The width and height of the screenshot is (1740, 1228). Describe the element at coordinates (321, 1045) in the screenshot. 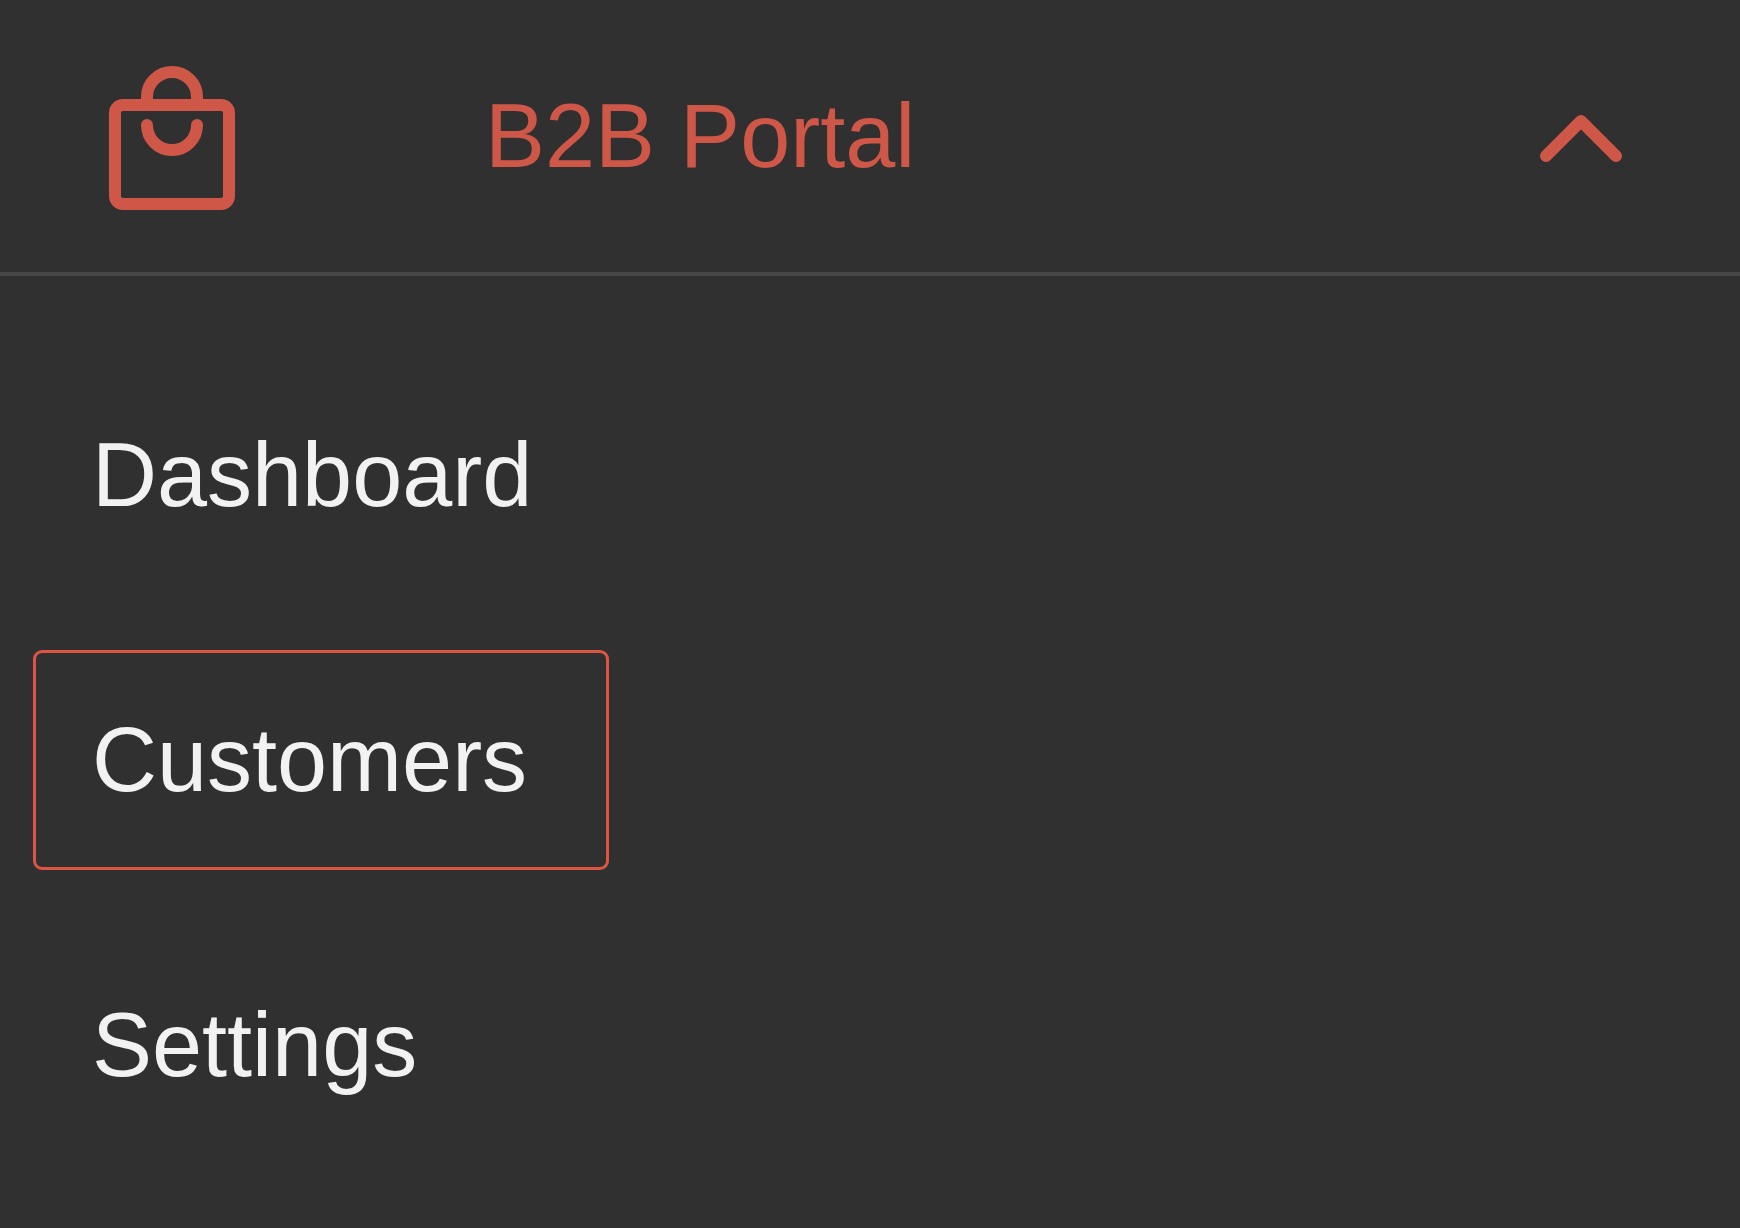

I see `menu-item: Settings` at that location.